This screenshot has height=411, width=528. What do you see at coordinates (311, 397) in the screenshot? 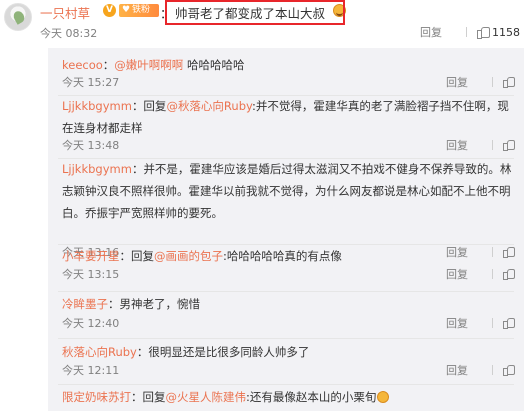
I see `reply-text: :还有最像赵本山的小栗旬` at bounding box center [311, 397].